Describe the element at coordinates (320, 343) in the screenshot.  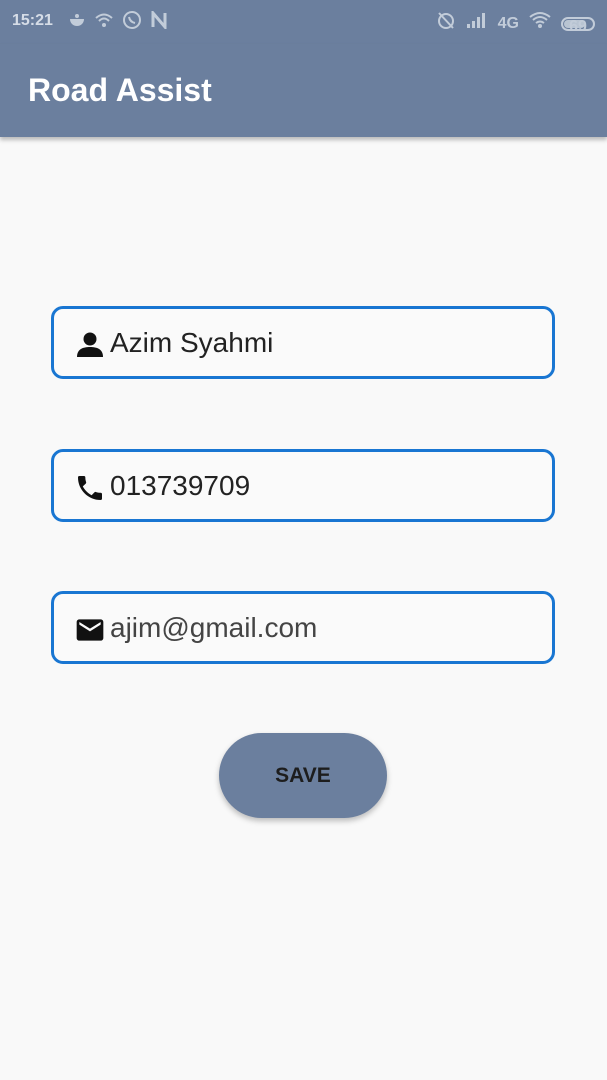
I see `name-input` at that location.